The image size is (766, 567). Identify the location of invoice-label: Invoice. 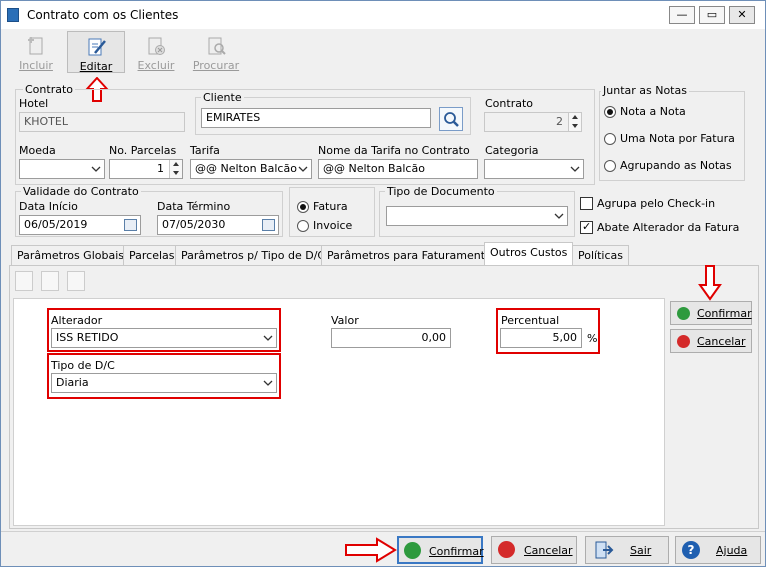
(333, 225).